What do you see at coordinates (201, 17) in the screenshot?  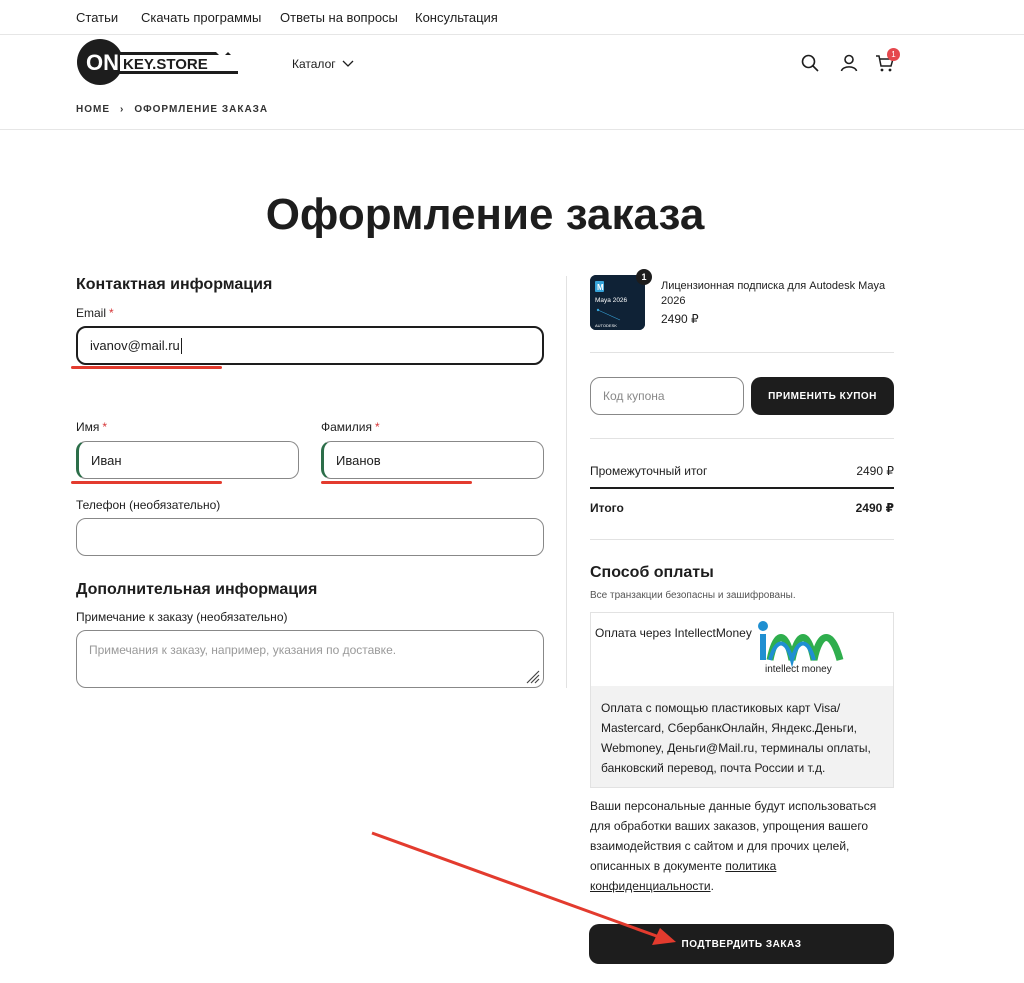 I see `nav-link-downloads: Скачать программы` at bounding box center [201, 17].